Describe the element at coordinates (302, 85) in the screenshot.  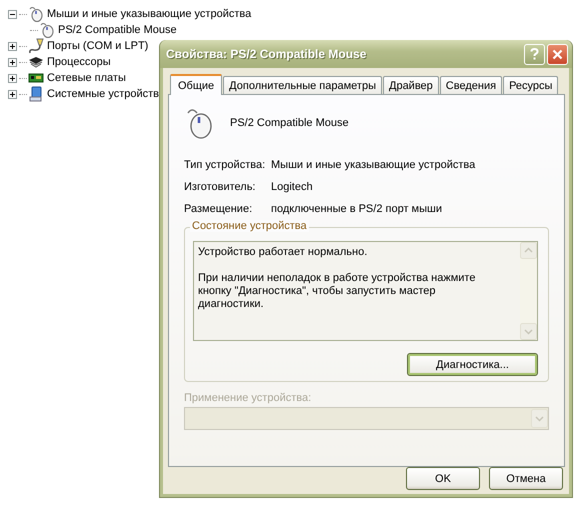
I see `tab: Дополнительные параметры` at that location.